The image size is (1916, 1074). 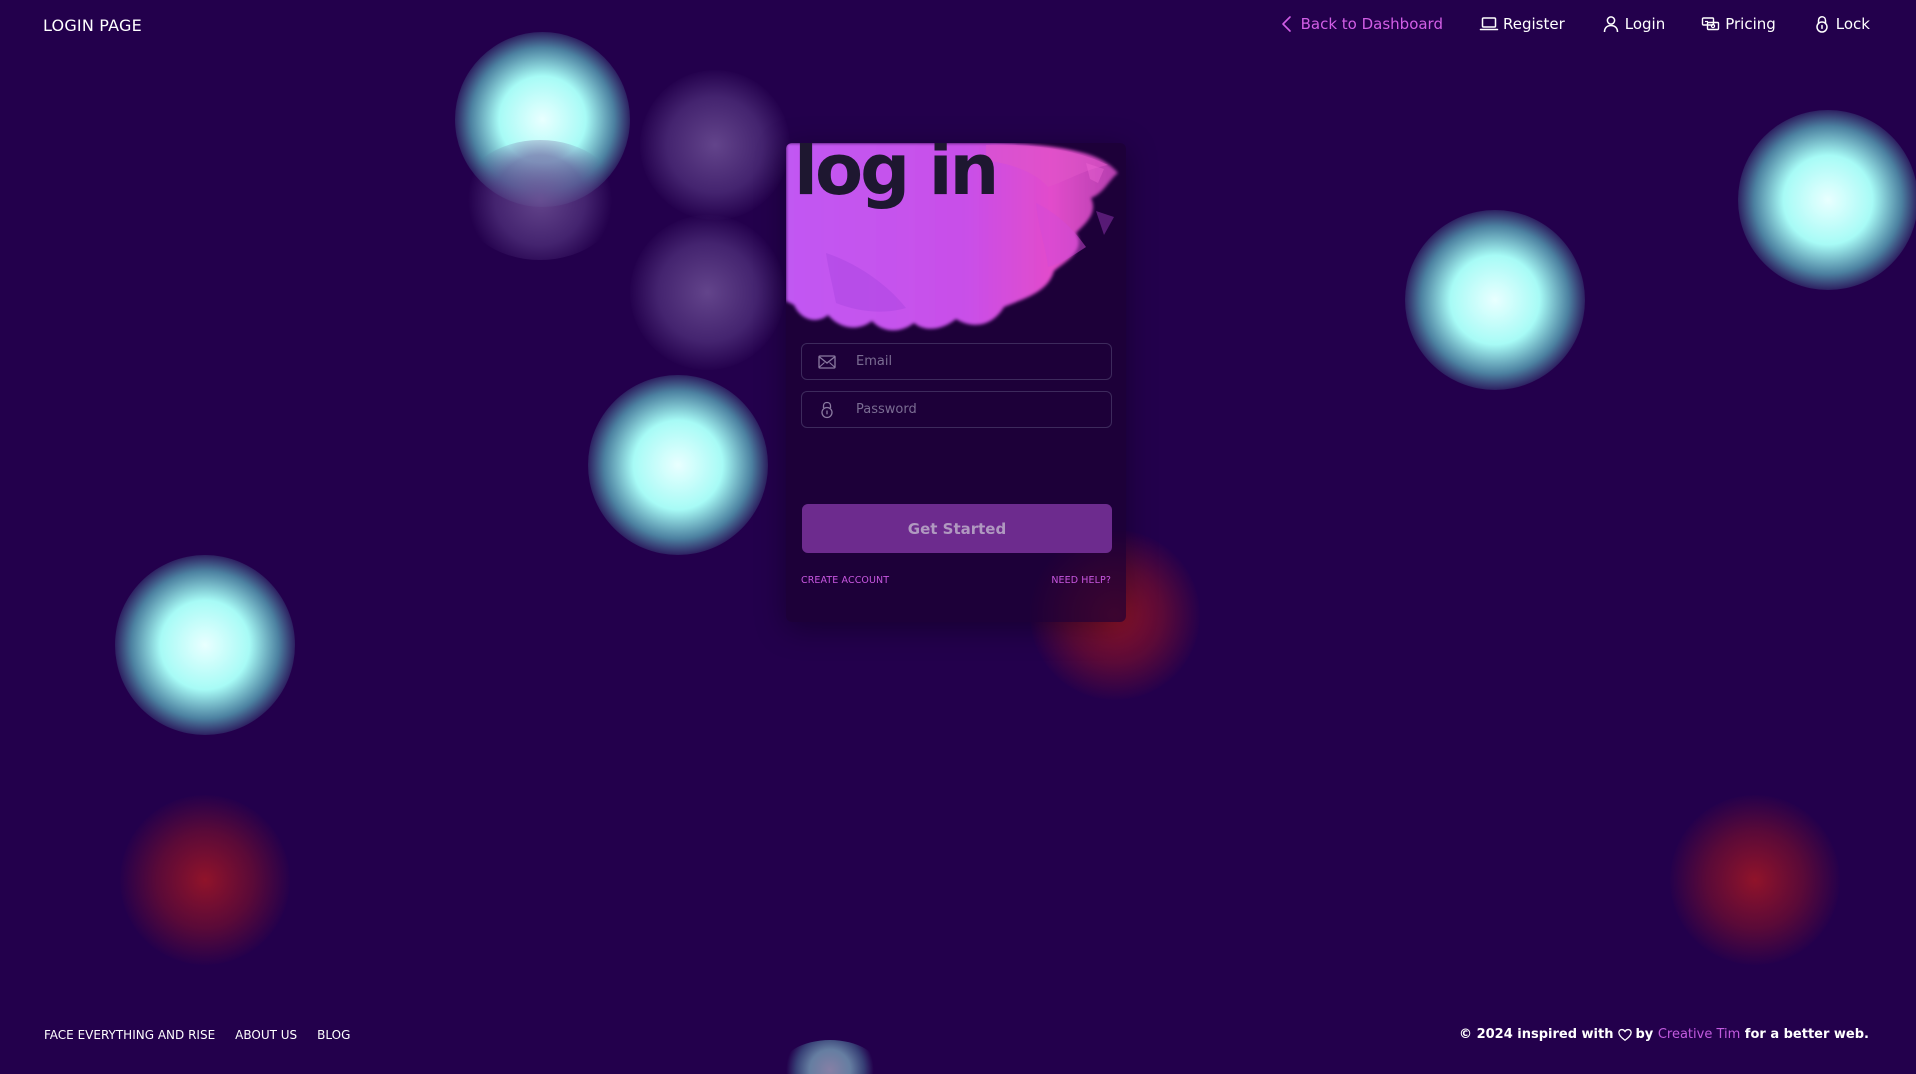 I want to click on money-coins-icon, so click(x=1711, y=24).